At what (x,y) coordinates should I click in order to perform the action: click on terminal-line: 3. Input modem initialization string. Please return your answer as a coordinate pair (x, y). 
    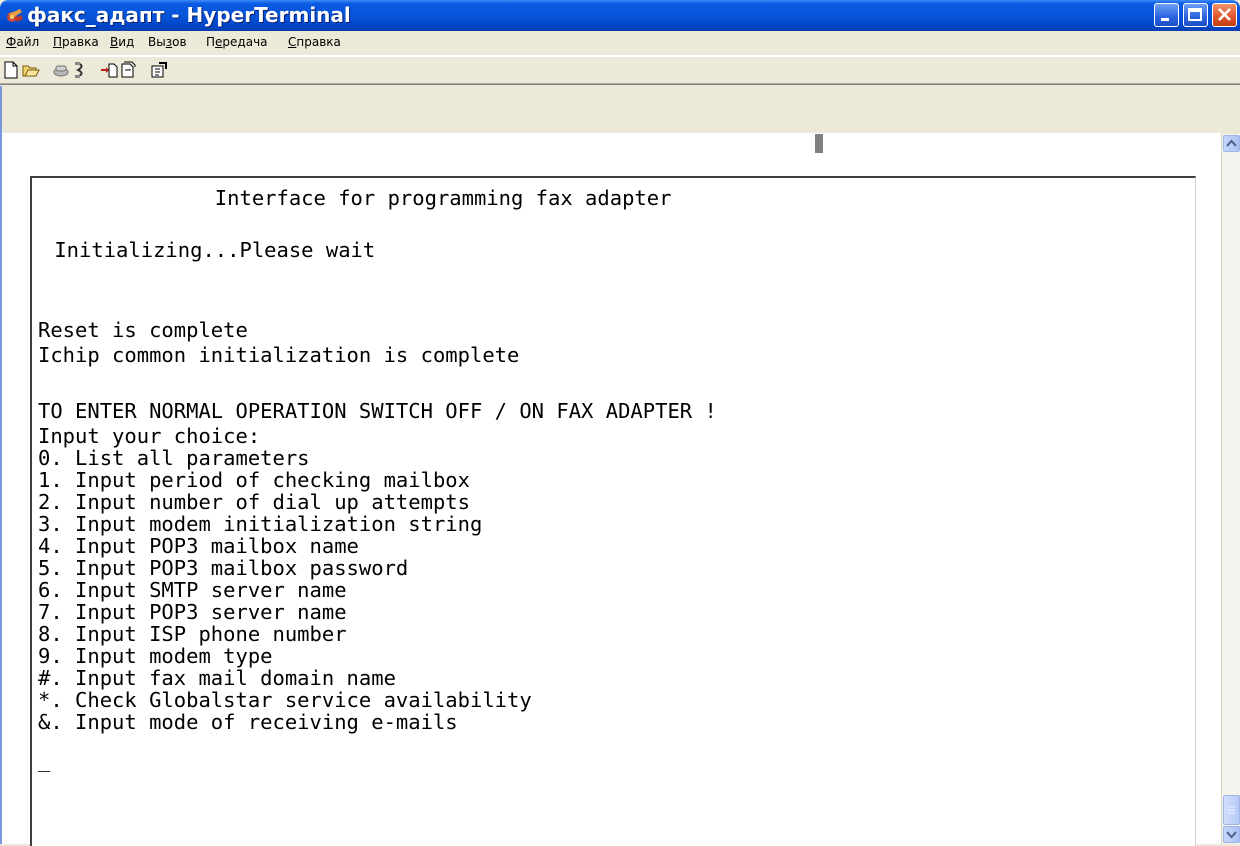
    Looking at the image, I should click on (260, 524).